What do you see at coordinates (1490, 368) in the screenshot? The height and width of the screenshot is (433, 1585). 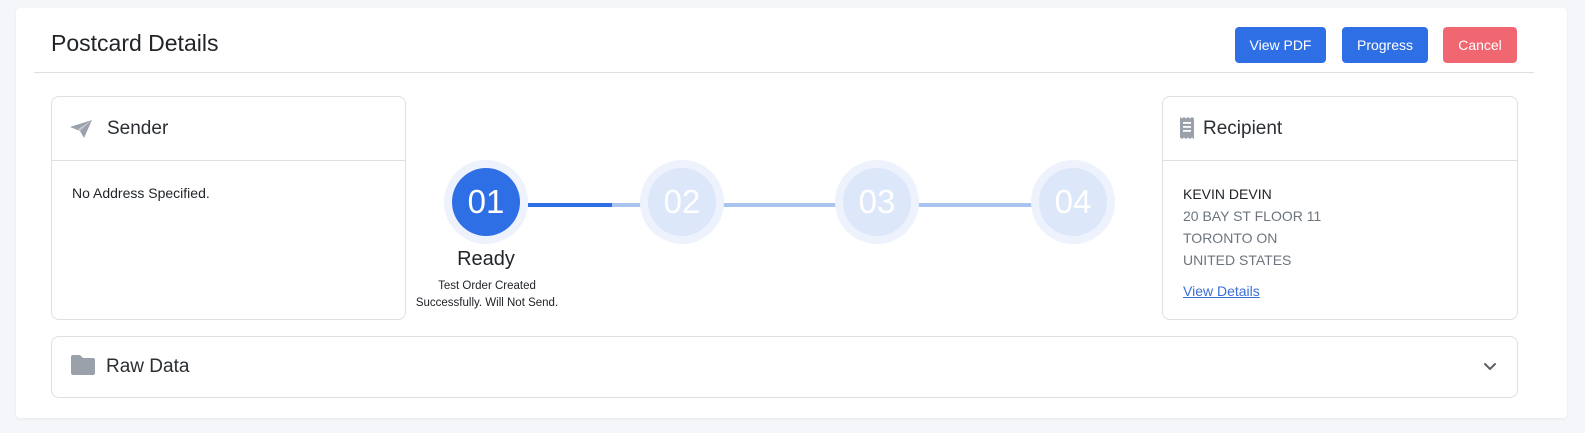 I see `chevron-down-icon` at bounding box center [1490, 368].